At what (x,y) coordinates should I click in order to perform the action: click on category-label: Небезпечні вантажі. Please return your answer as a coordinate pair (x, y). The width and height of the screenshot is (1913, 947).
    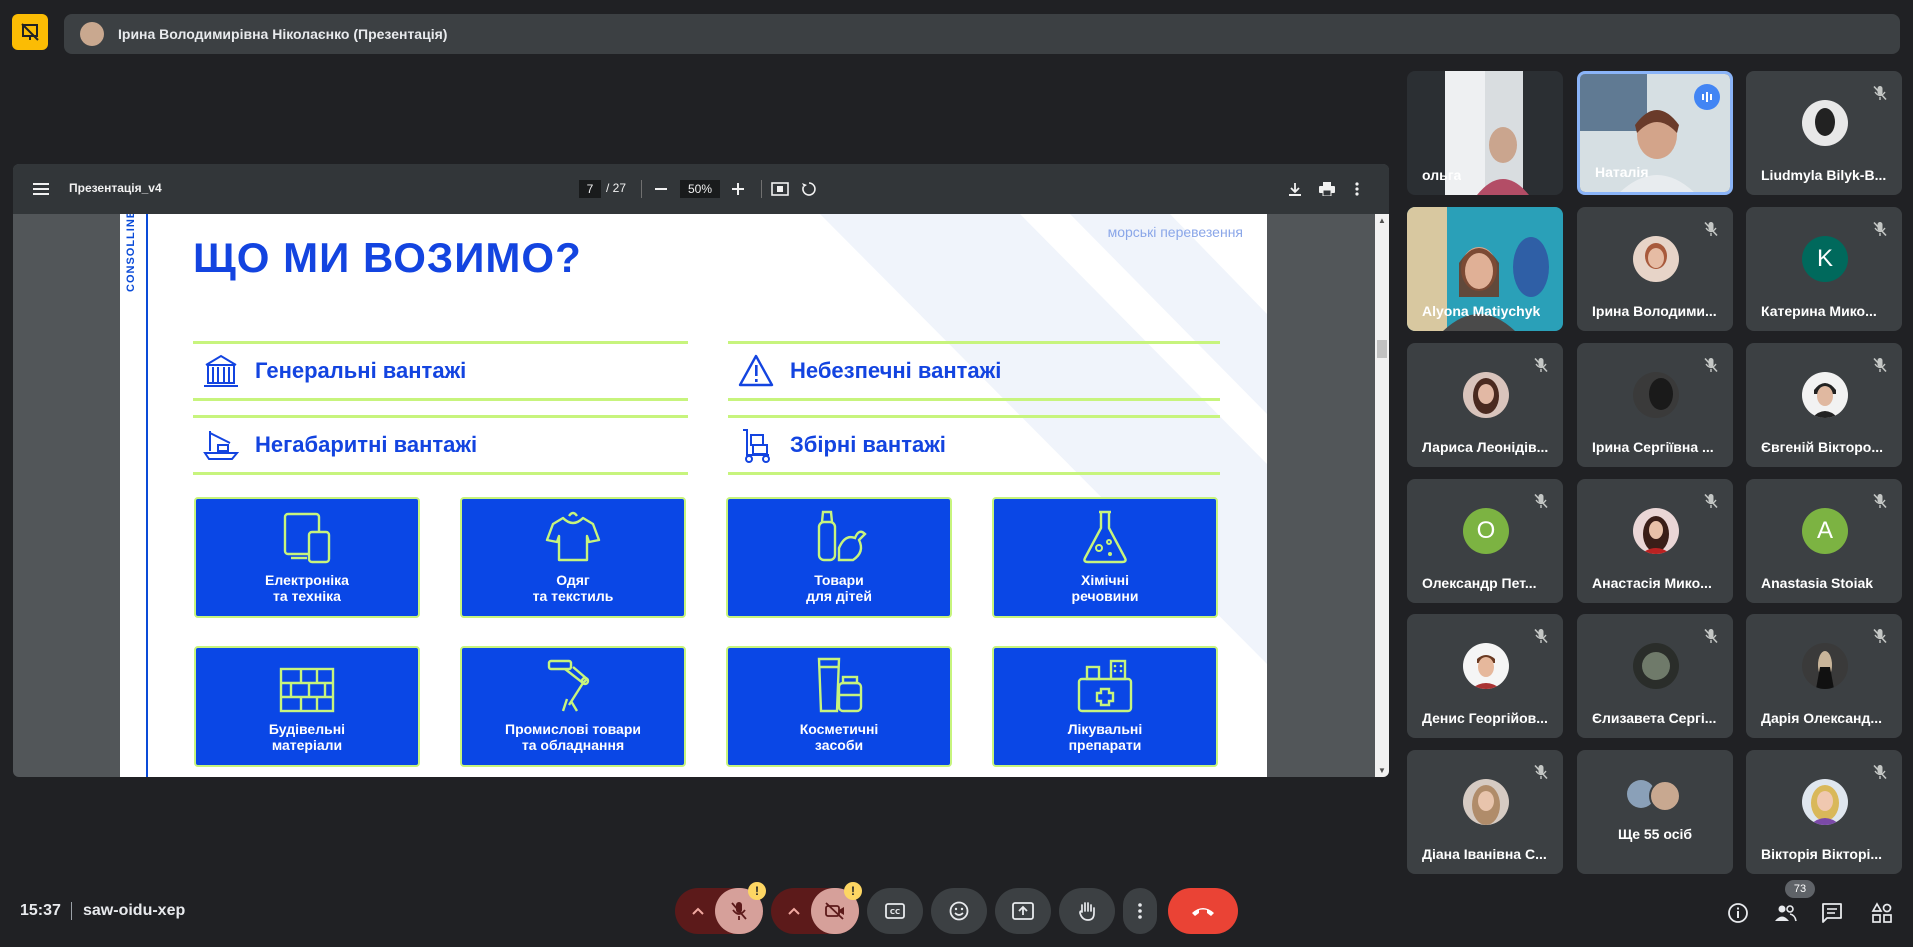
    Looking at the image, I should click on (896, 370).